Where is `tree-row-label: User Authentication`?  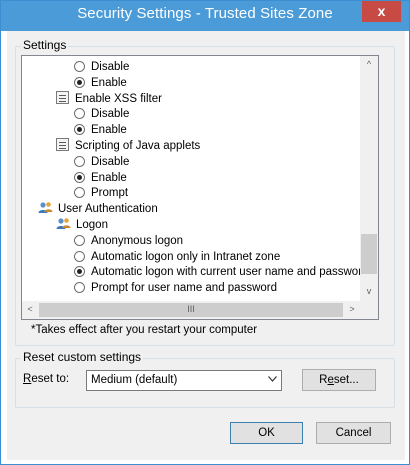 tree-row-label: User Authentication is located at coordinates (108, 209).